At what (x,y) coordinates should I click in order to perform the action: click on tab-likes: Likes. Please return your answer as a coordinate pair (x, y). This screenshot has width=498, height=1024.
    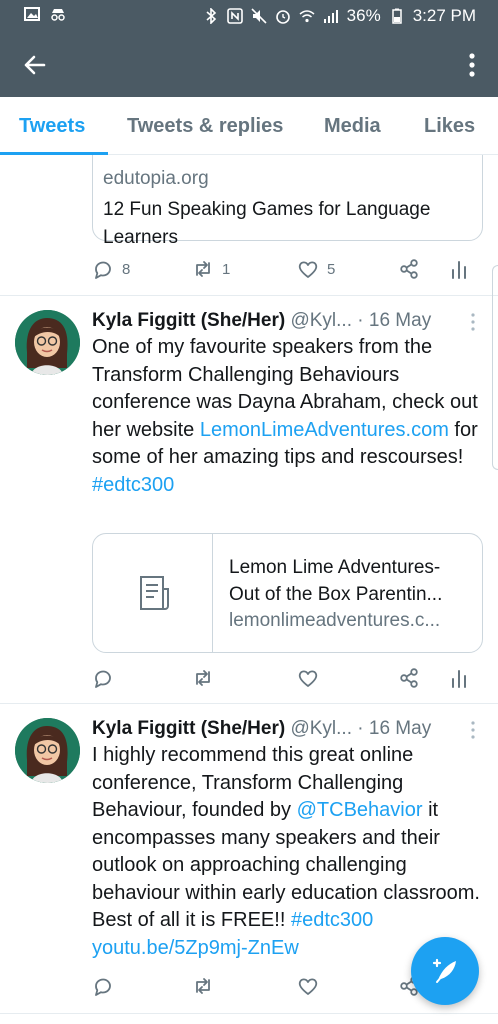
    Looking at the image, I should click on (449, 126).